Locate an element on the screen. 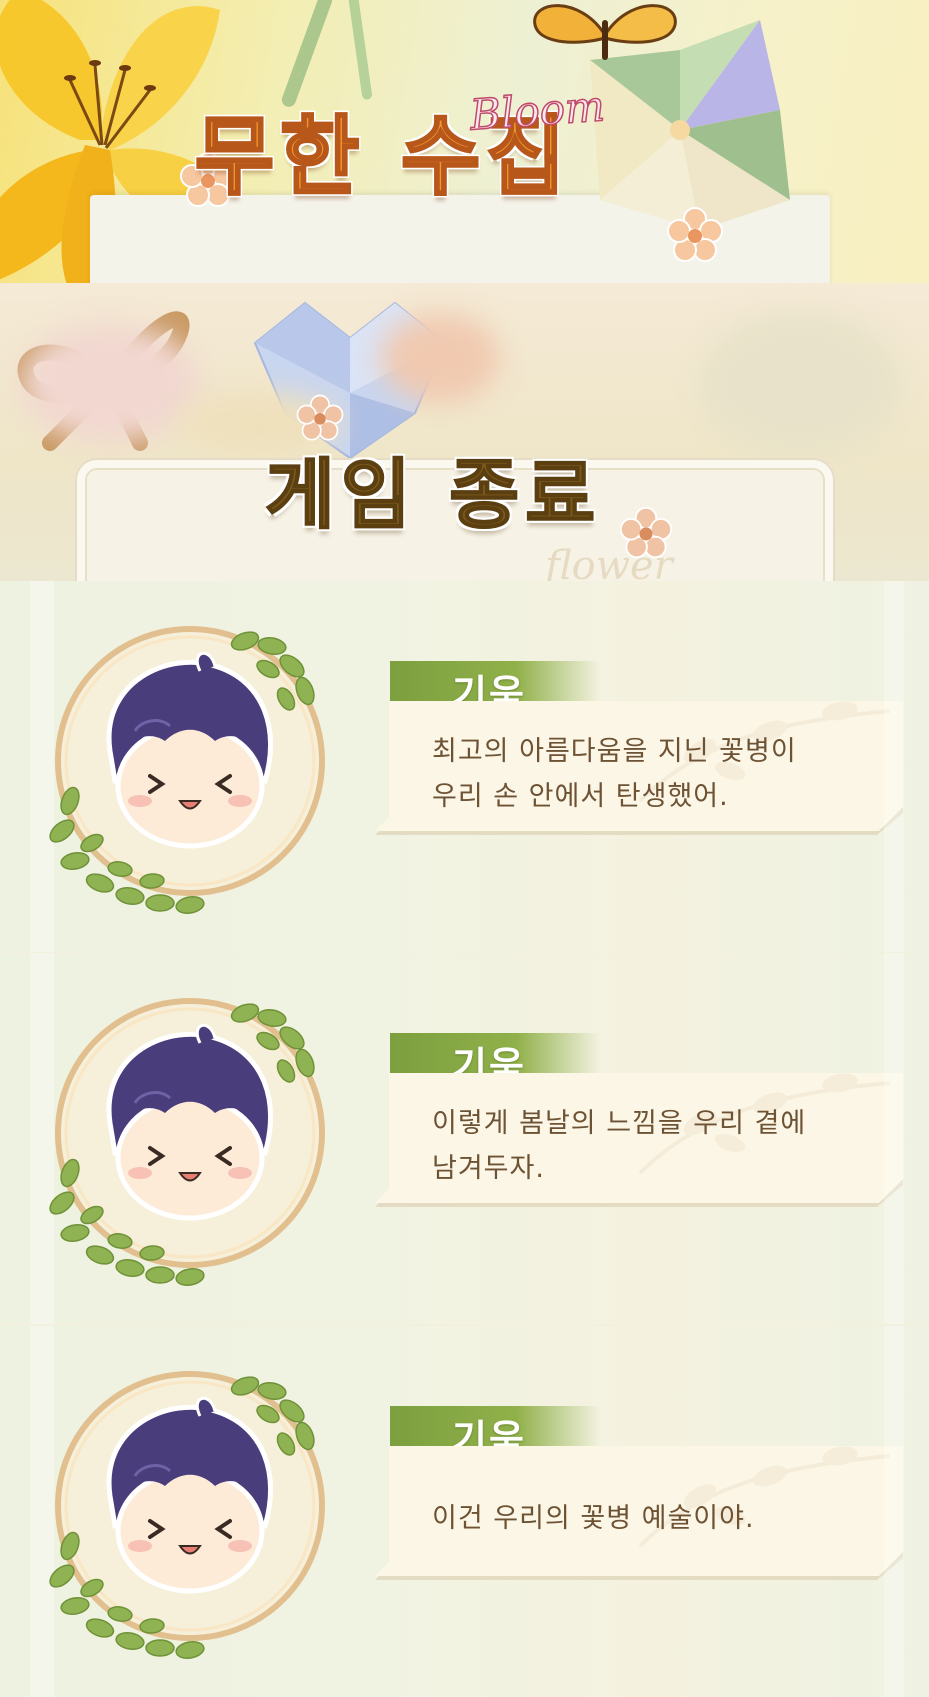  butterfly-icon is located at coordinates (605, 32).